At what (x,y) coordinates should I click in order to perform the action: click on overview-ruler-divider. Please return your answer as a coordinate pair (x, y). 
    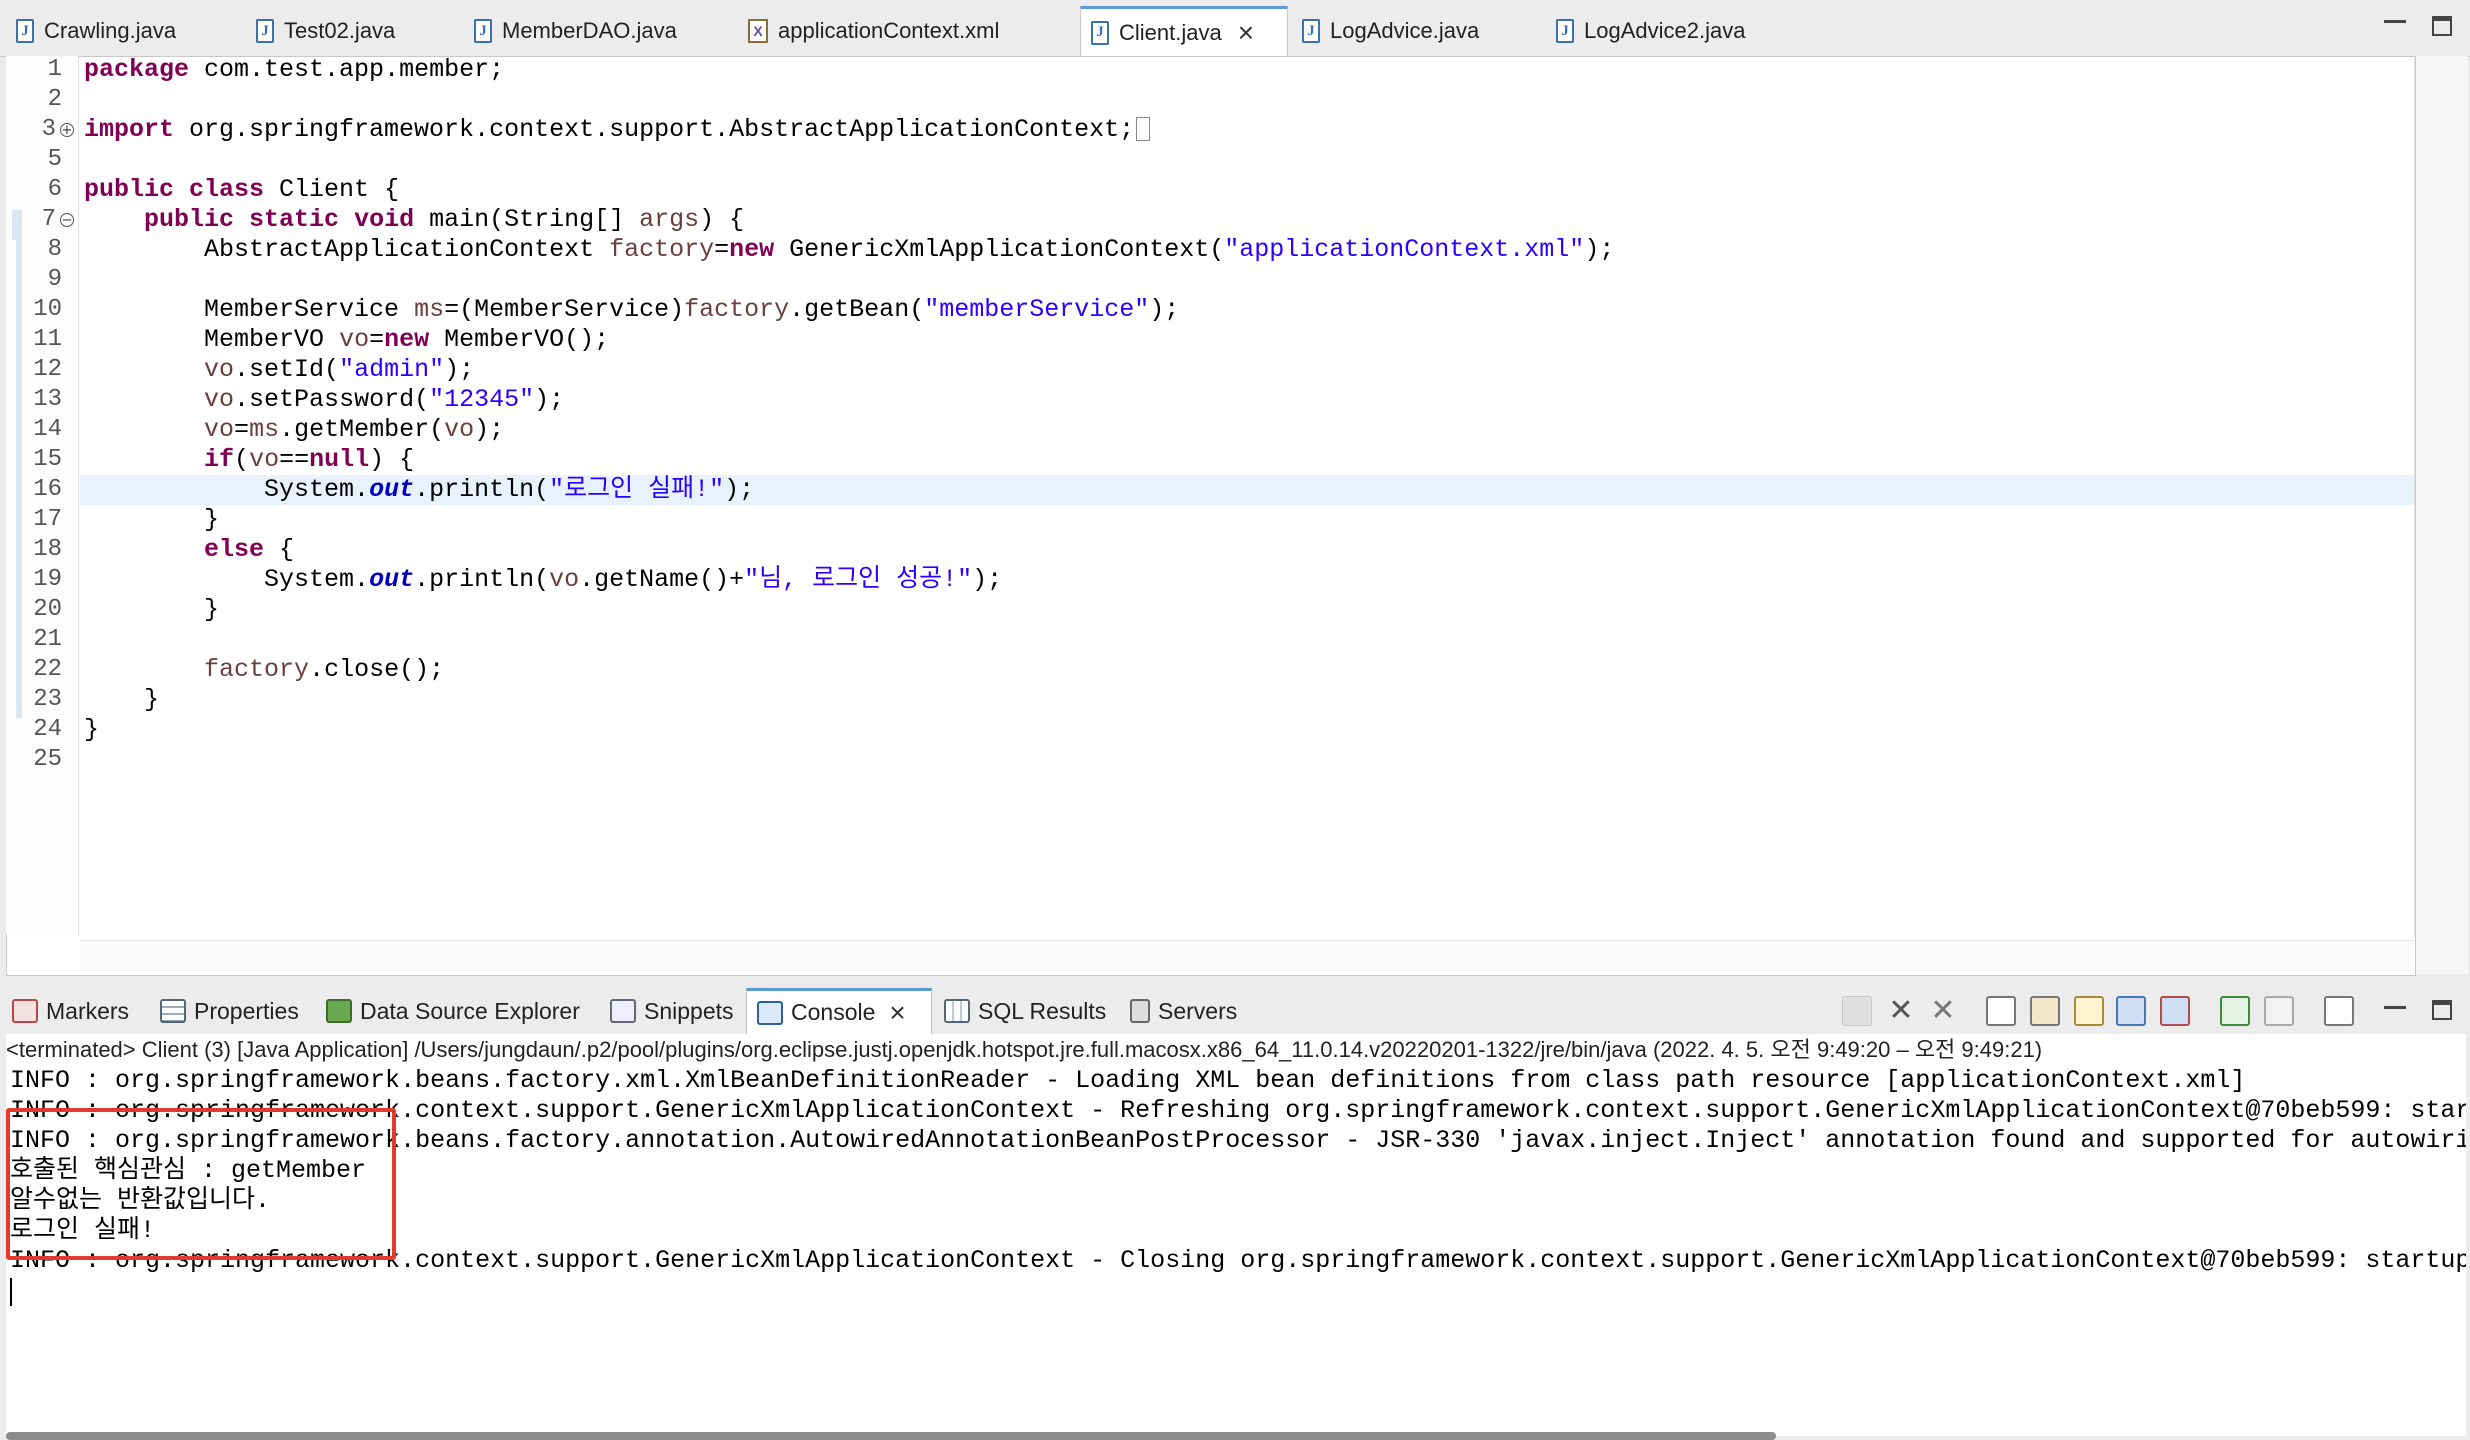
    Looking at the image, I should click on (2414, 496).